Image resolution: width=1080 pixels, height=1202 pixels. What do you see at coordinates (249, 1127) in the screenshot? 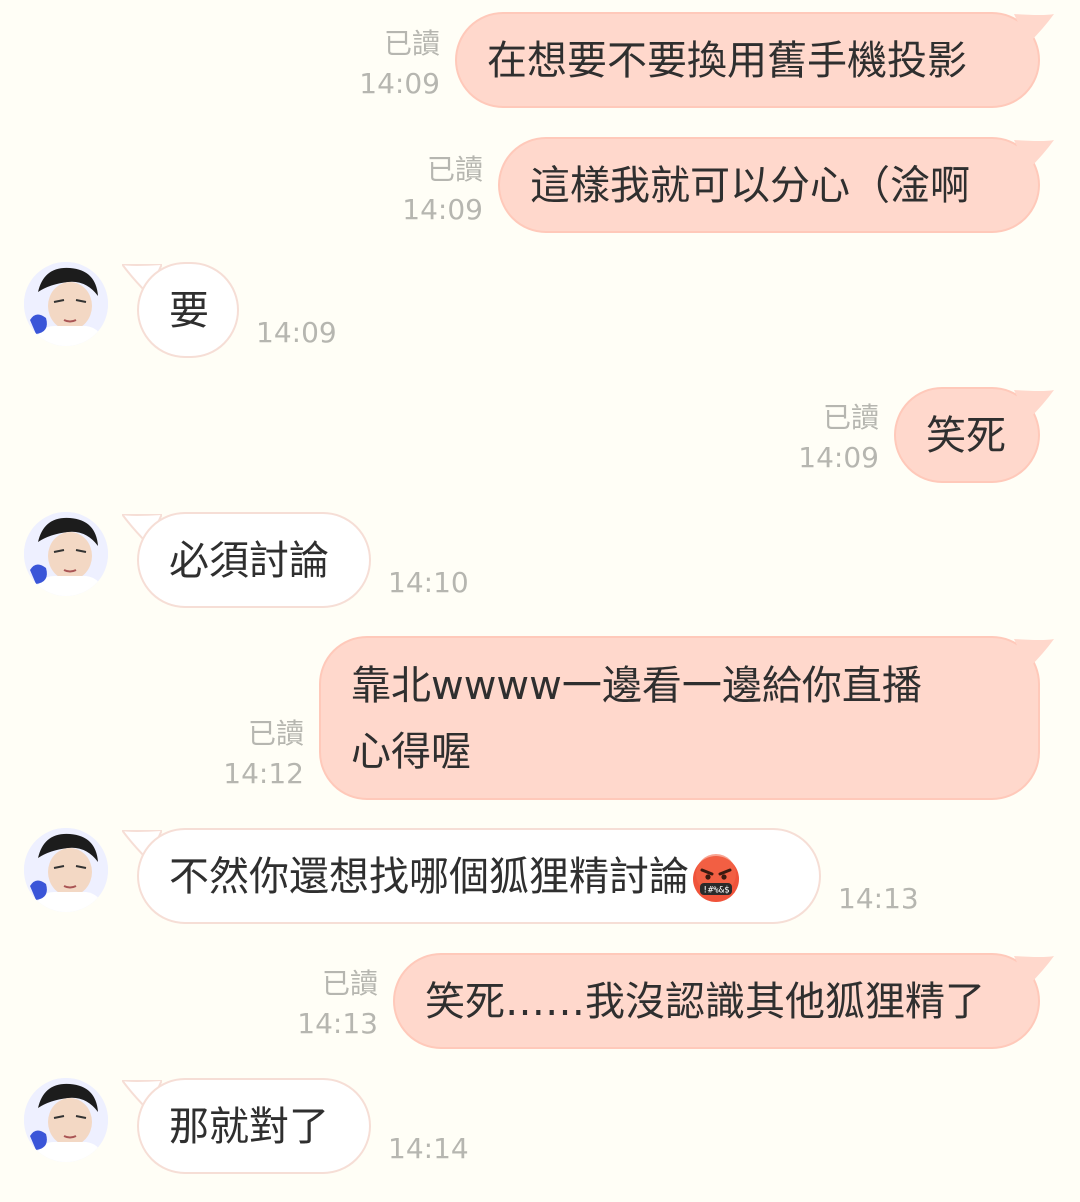
I see `message-text: 那就對了` at bounding box center [249, 1127].